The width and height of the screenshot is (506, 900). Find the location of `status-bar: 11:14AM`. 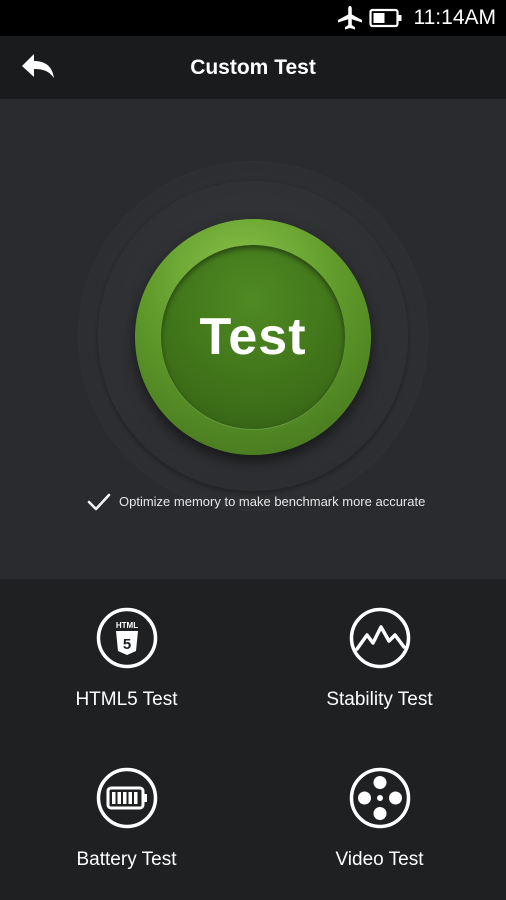

status-bar: 11:14AM is located at coordinates (253, 18).